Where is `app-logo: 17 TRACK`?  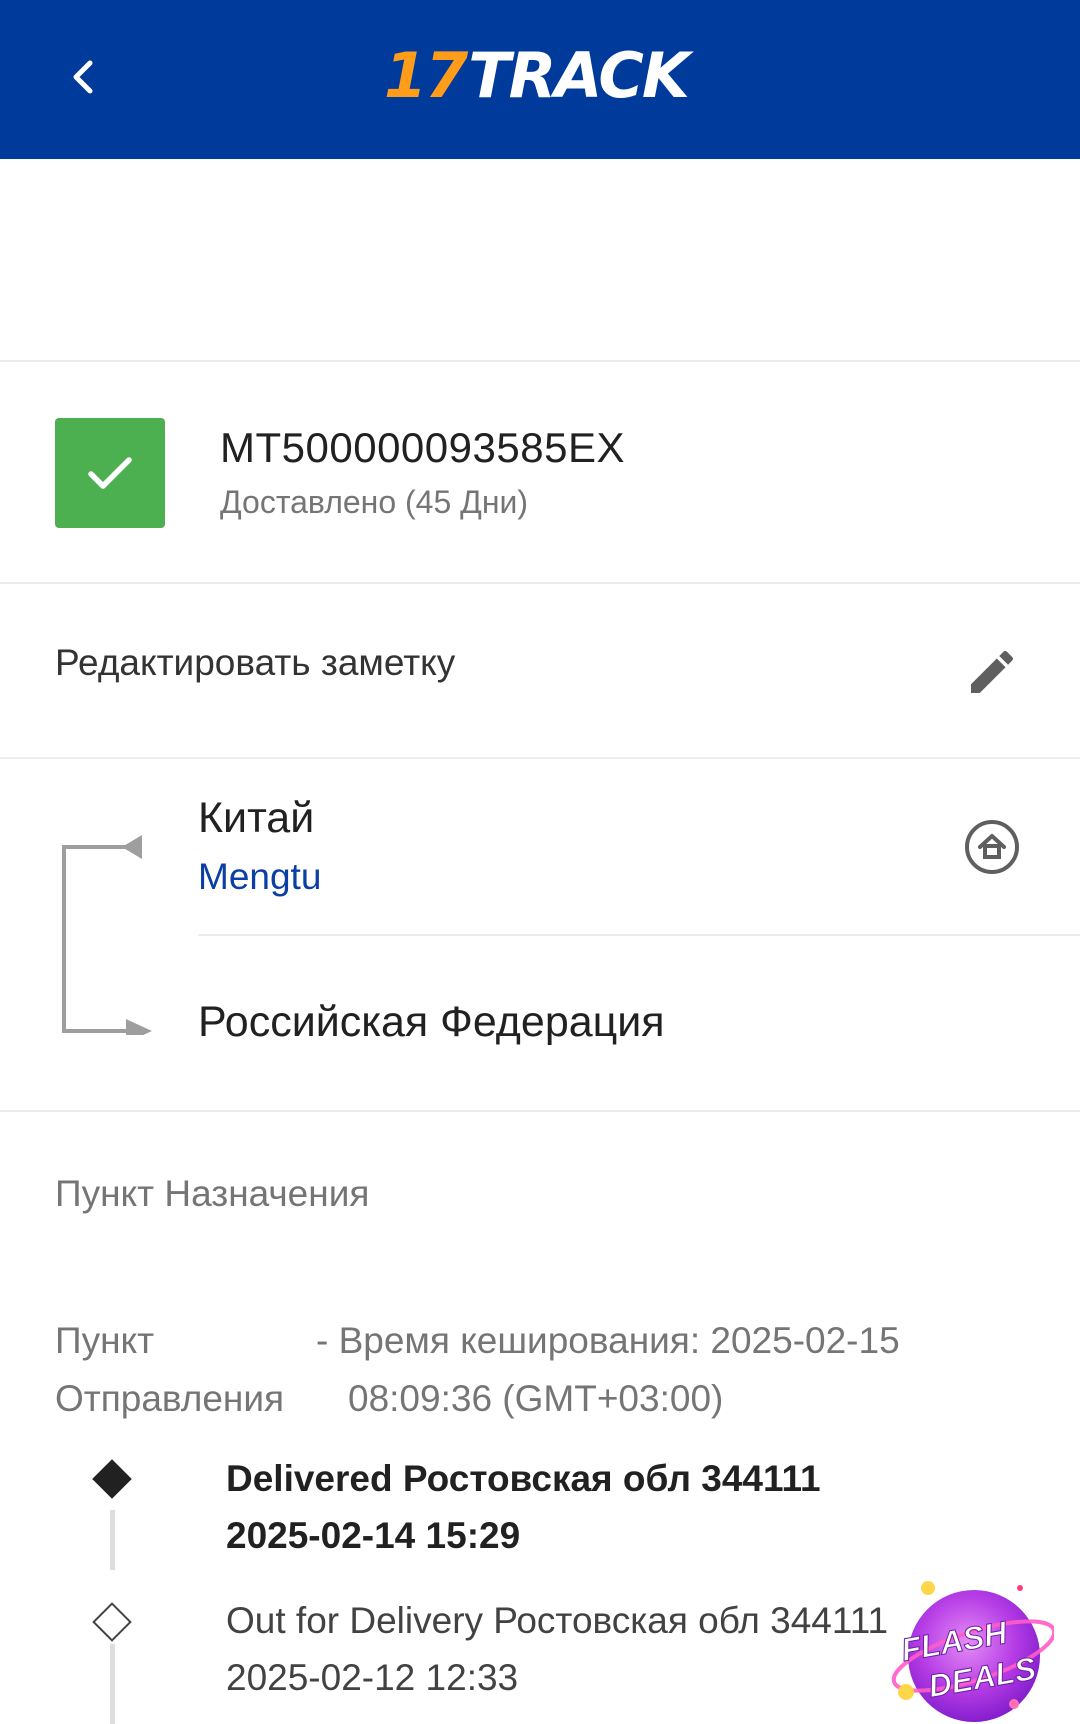
app-logo: 17 TRACK is located at coordinates (537, 75).